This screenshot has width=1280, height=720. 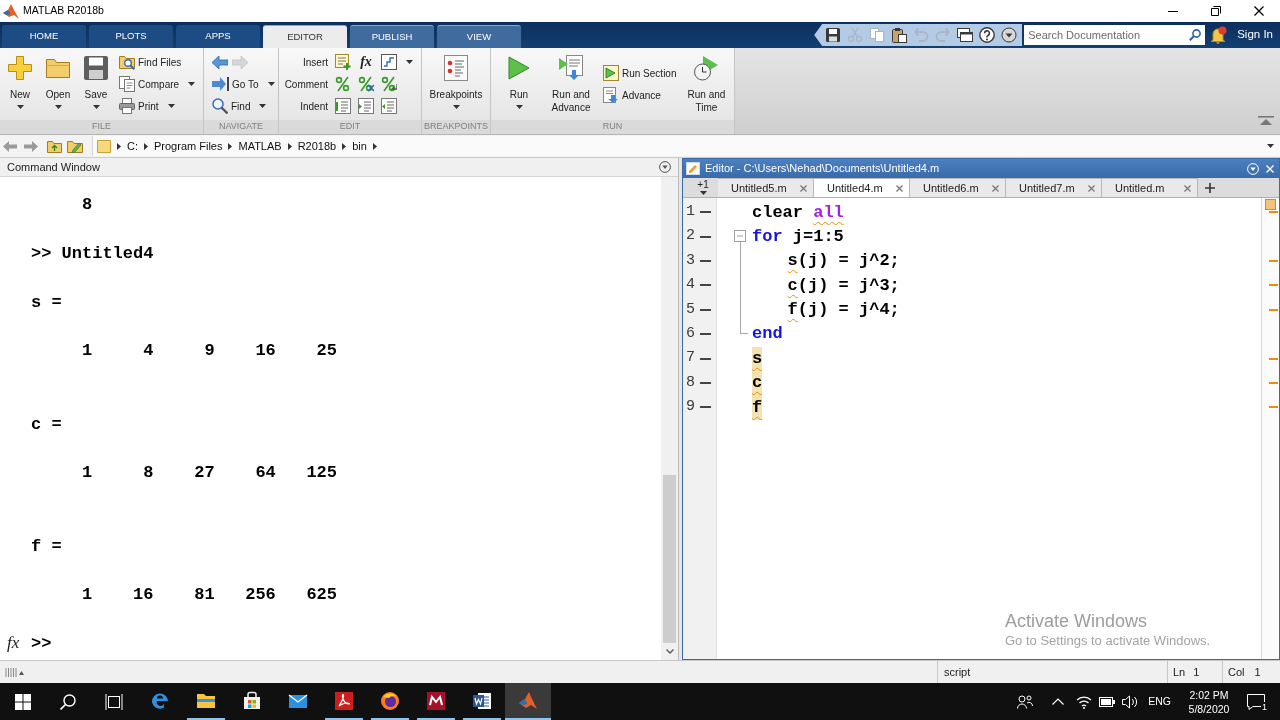 I want to click on clock-button: 2:02 PM 5/8/2020, so click(x=1209, y=701).